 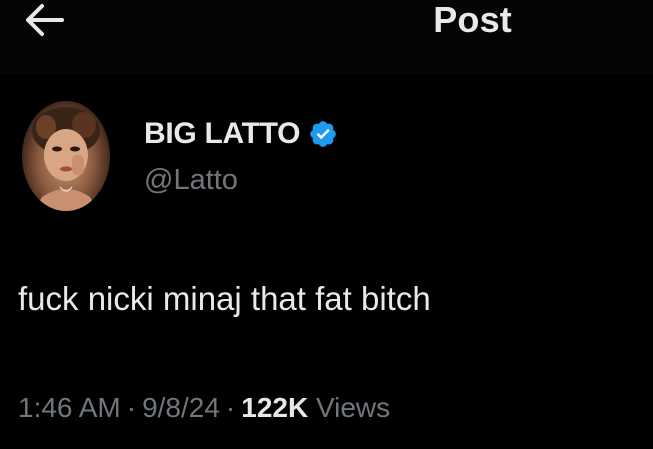 What do you see at coordinates (66, 156) in the screenshot?
I see `author-avatar` at bounding box center [66, 156].